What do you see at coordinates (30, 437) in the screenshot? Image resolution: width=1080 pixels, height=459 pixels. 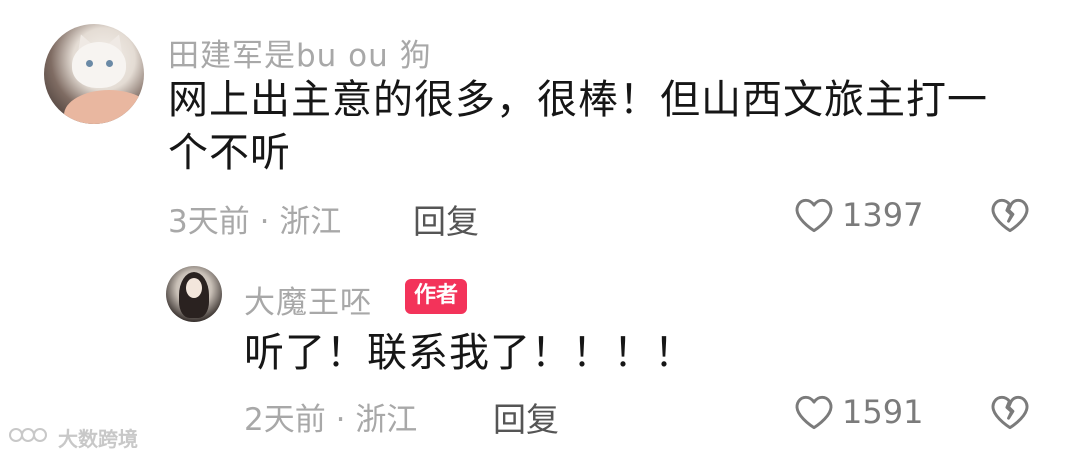 I see `watermark-logo-icon` at bounding box center [30, 437].